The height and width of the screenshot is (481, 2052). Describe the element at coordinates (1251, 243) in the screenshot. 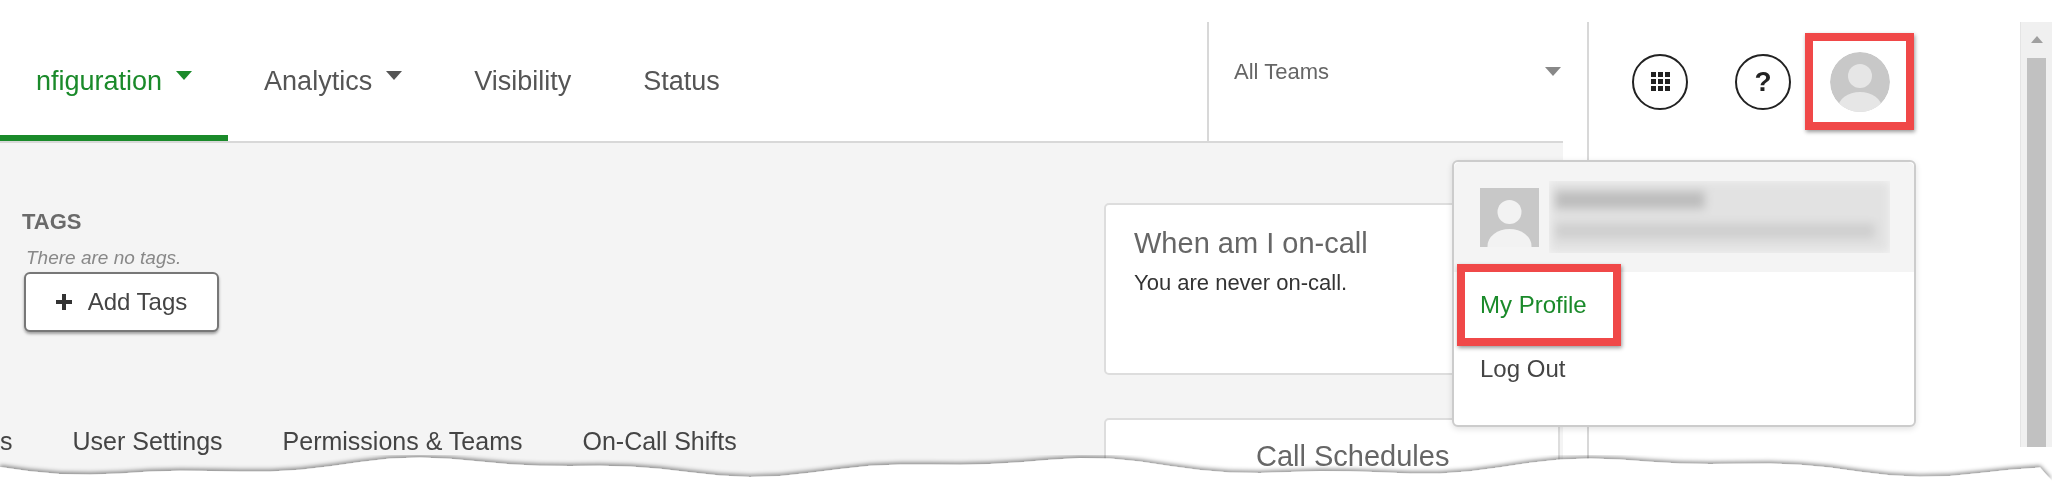

I see `card-title: When am I on-call` at that location.